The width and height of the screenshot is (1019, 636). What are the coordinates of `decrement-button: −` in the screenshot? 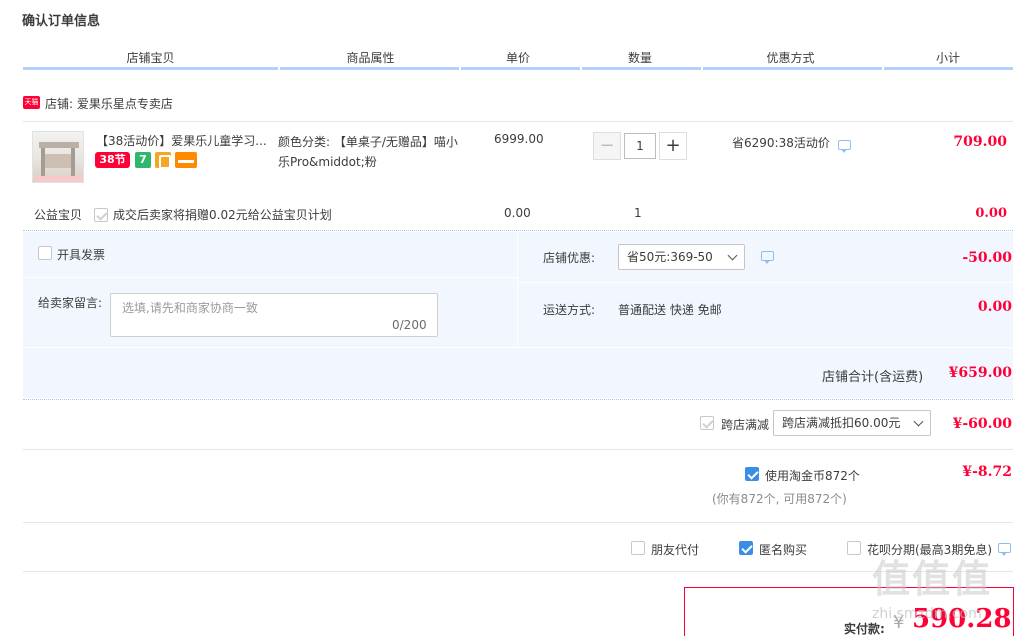 It's located at (607, 146).